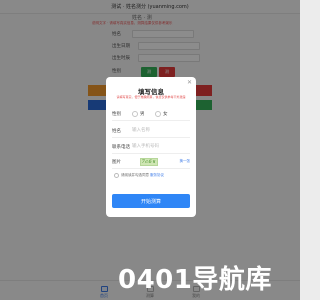 This screenshot has height=300, width=320. I want to click on gender-label: 性别, so click(116, 114).